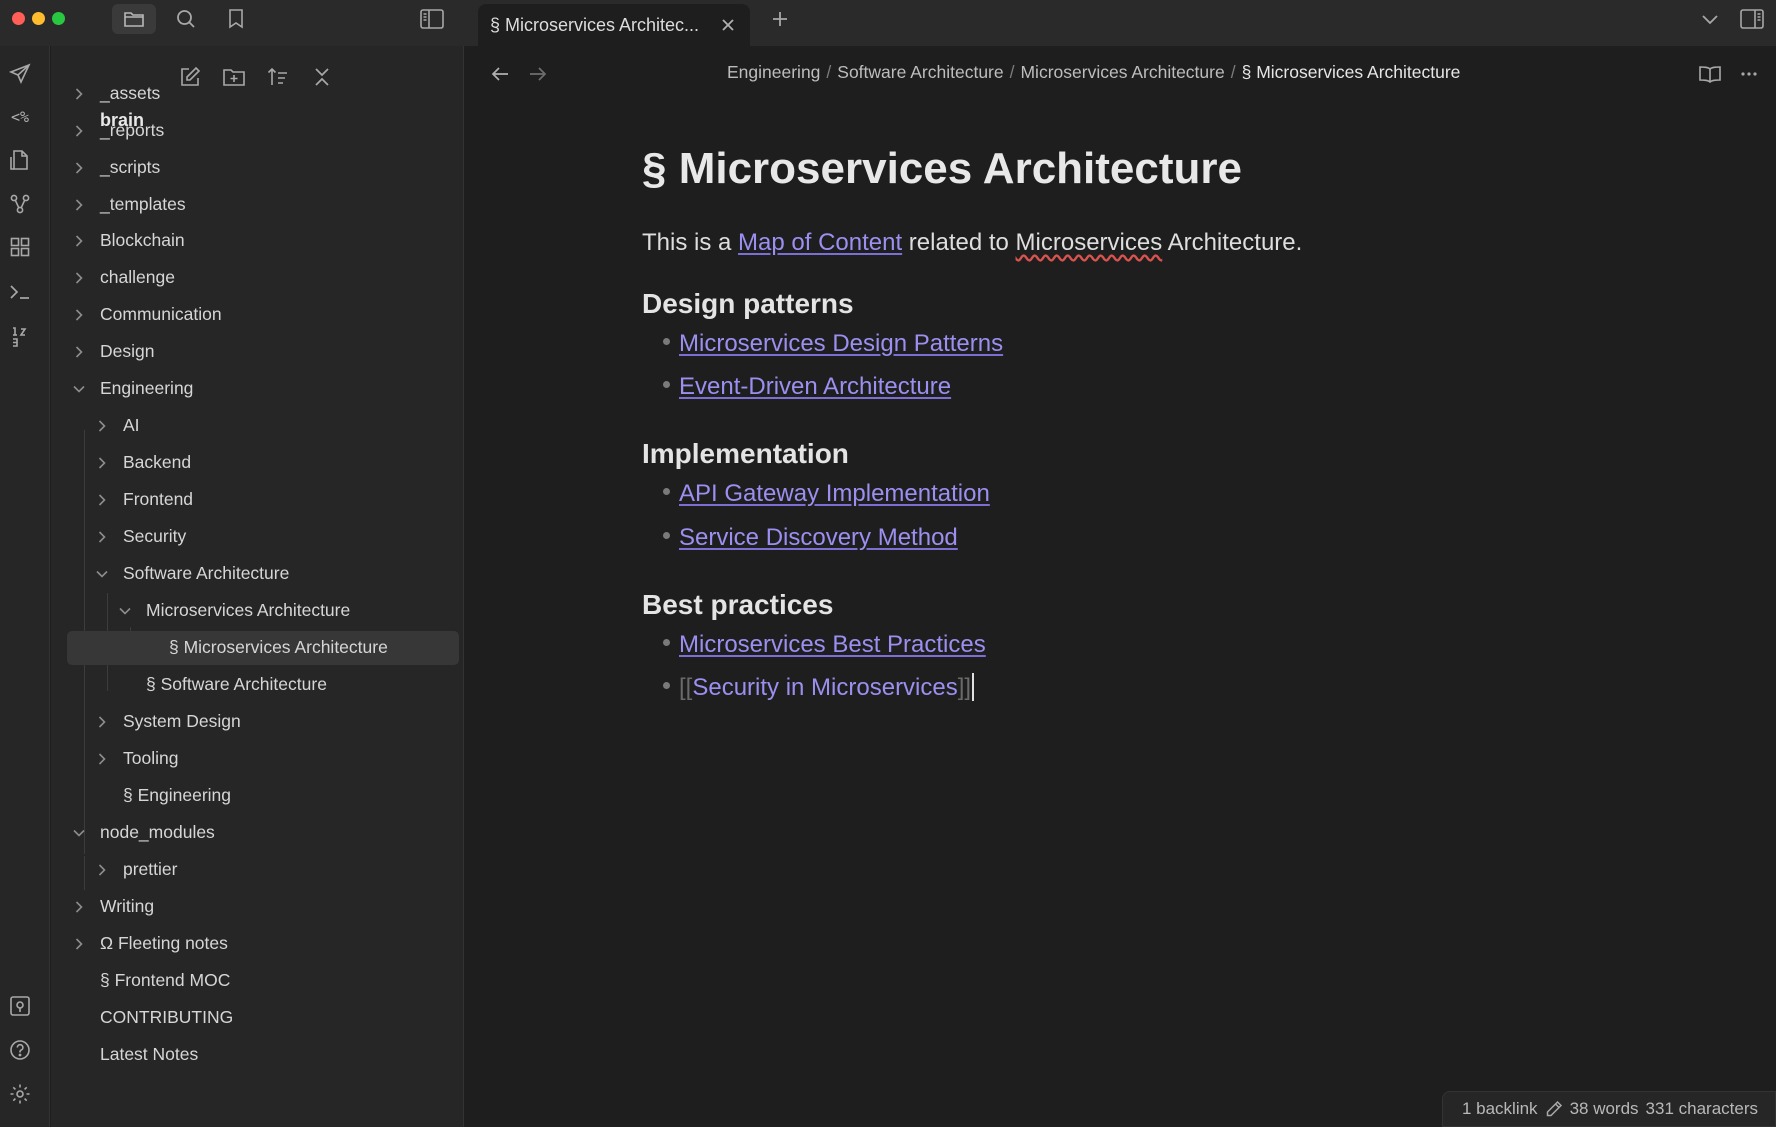 The width and height of the screenshot is (1776, 1127). I want to click on note-link: Service Discovery Method, so click(818, 537).